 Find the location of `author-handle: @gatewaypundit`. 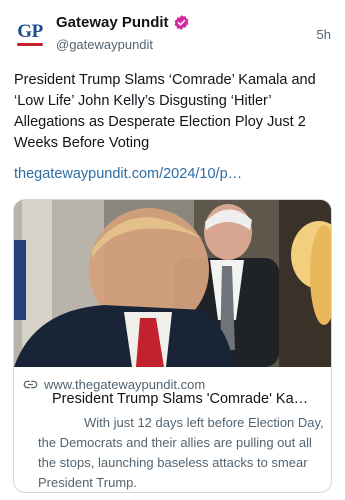

author-handle: @gatewaypundit is located at coordinates (104, 44).